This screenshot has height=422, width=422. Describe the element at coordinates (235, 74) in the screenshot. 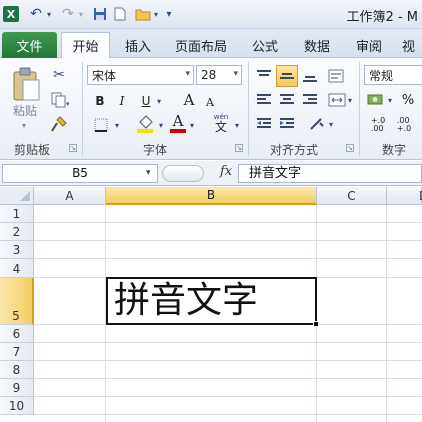

I see `chevron-down-icon: ▾` at that location.